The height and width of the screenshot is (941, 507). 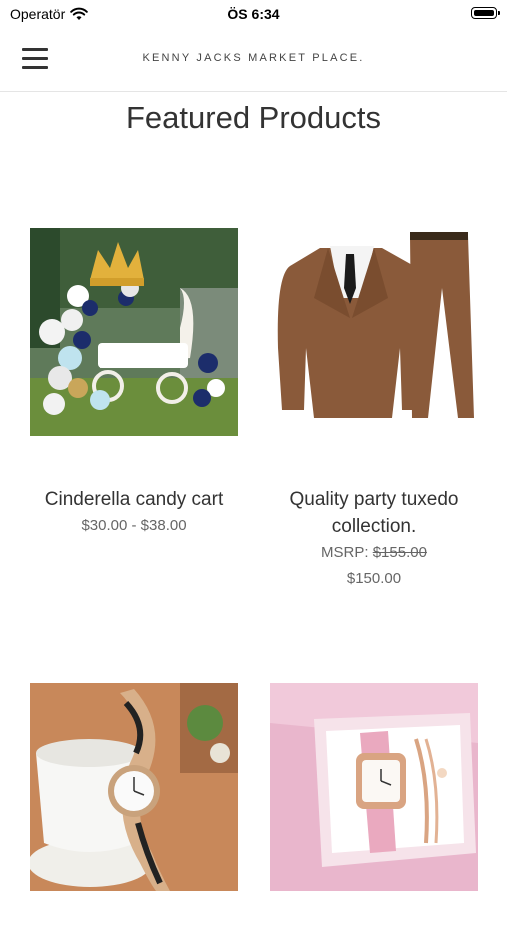 What do you see at coordinates (134, 499) in the screenshot?
I see `product-name: Cinderella candy cart` at bounding box center [134, 499].